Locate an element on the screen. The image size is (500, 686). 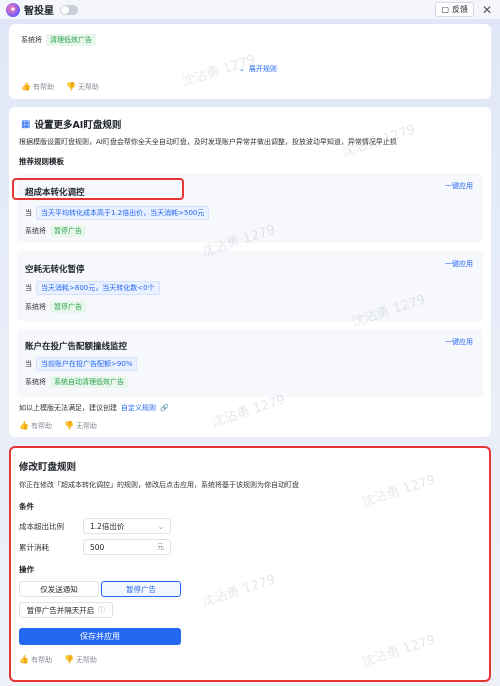
rules-icon: ▦ is located at coordinates (26, 124).